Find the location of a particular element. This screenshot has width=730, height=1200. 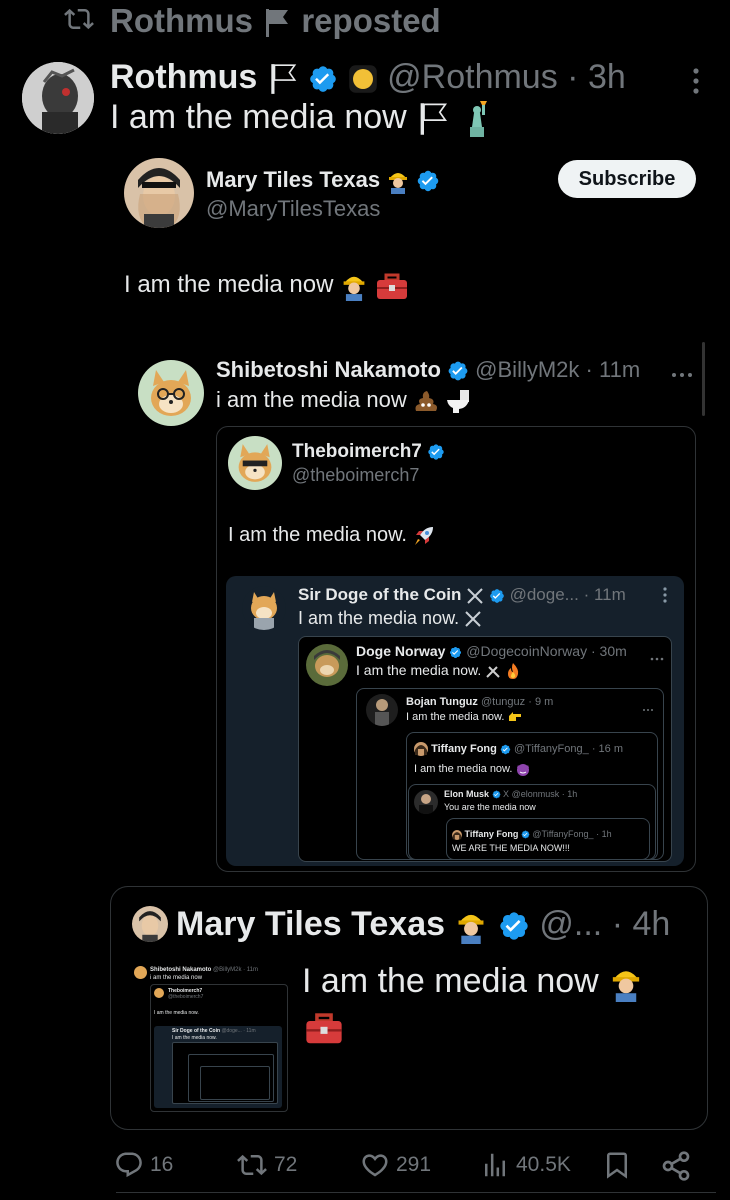

share-button is located at coordinates (679, 1166).